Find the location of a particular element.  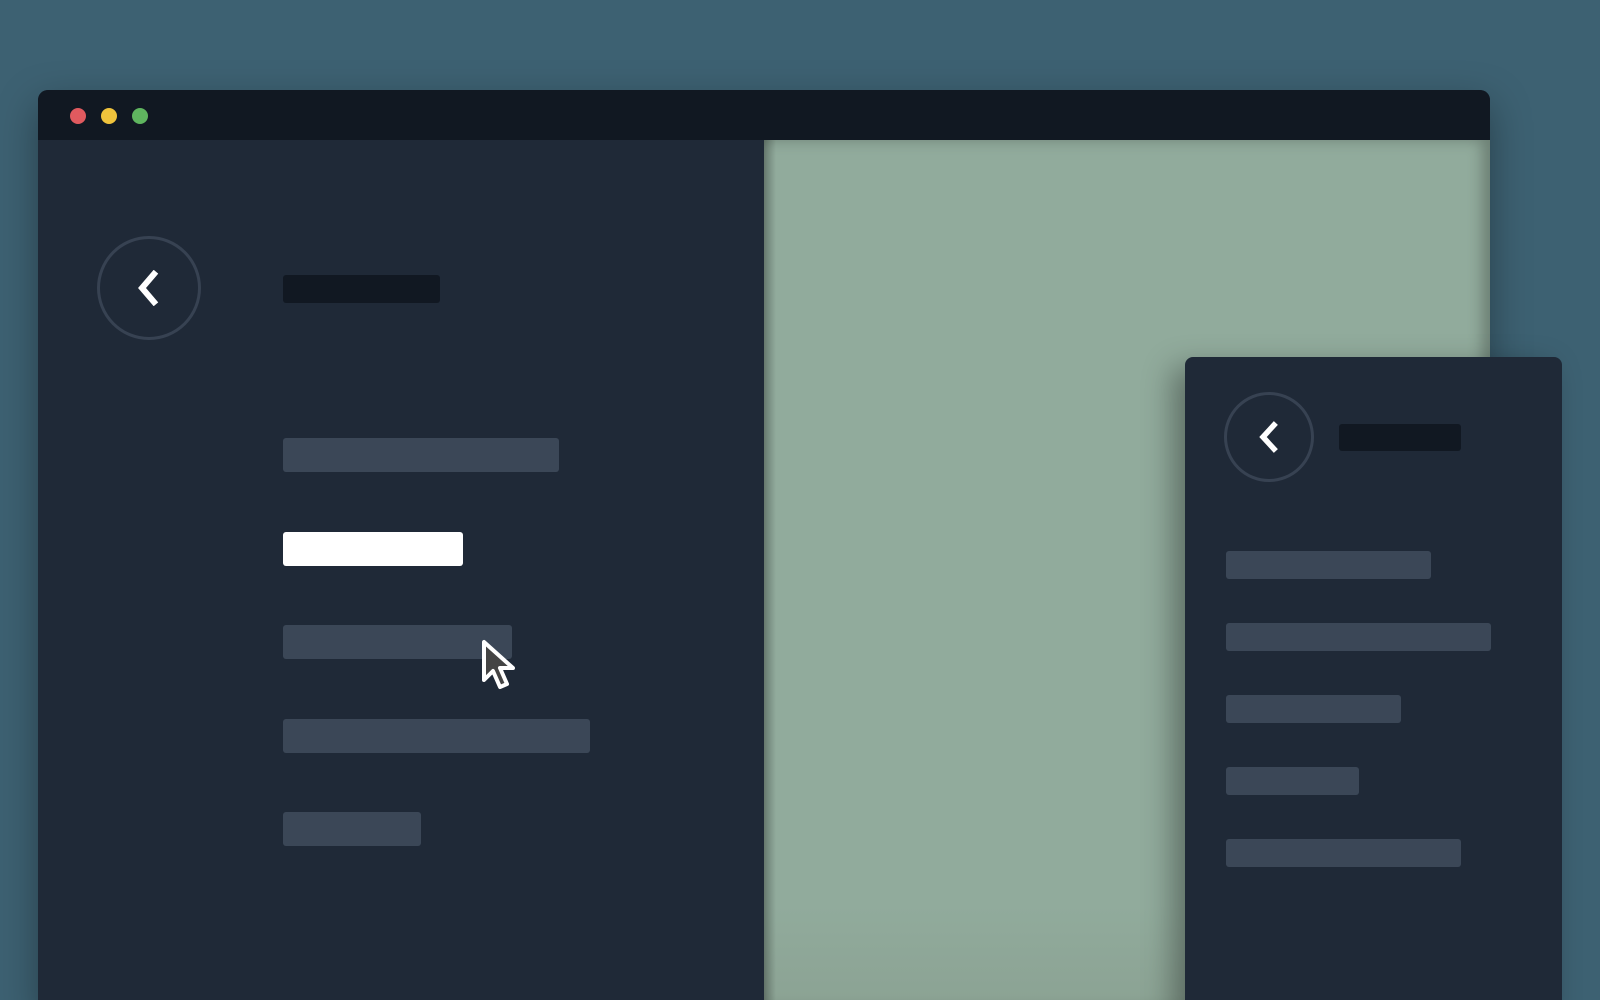

mouse-cursor-icon is located at coordinates (498, 664).